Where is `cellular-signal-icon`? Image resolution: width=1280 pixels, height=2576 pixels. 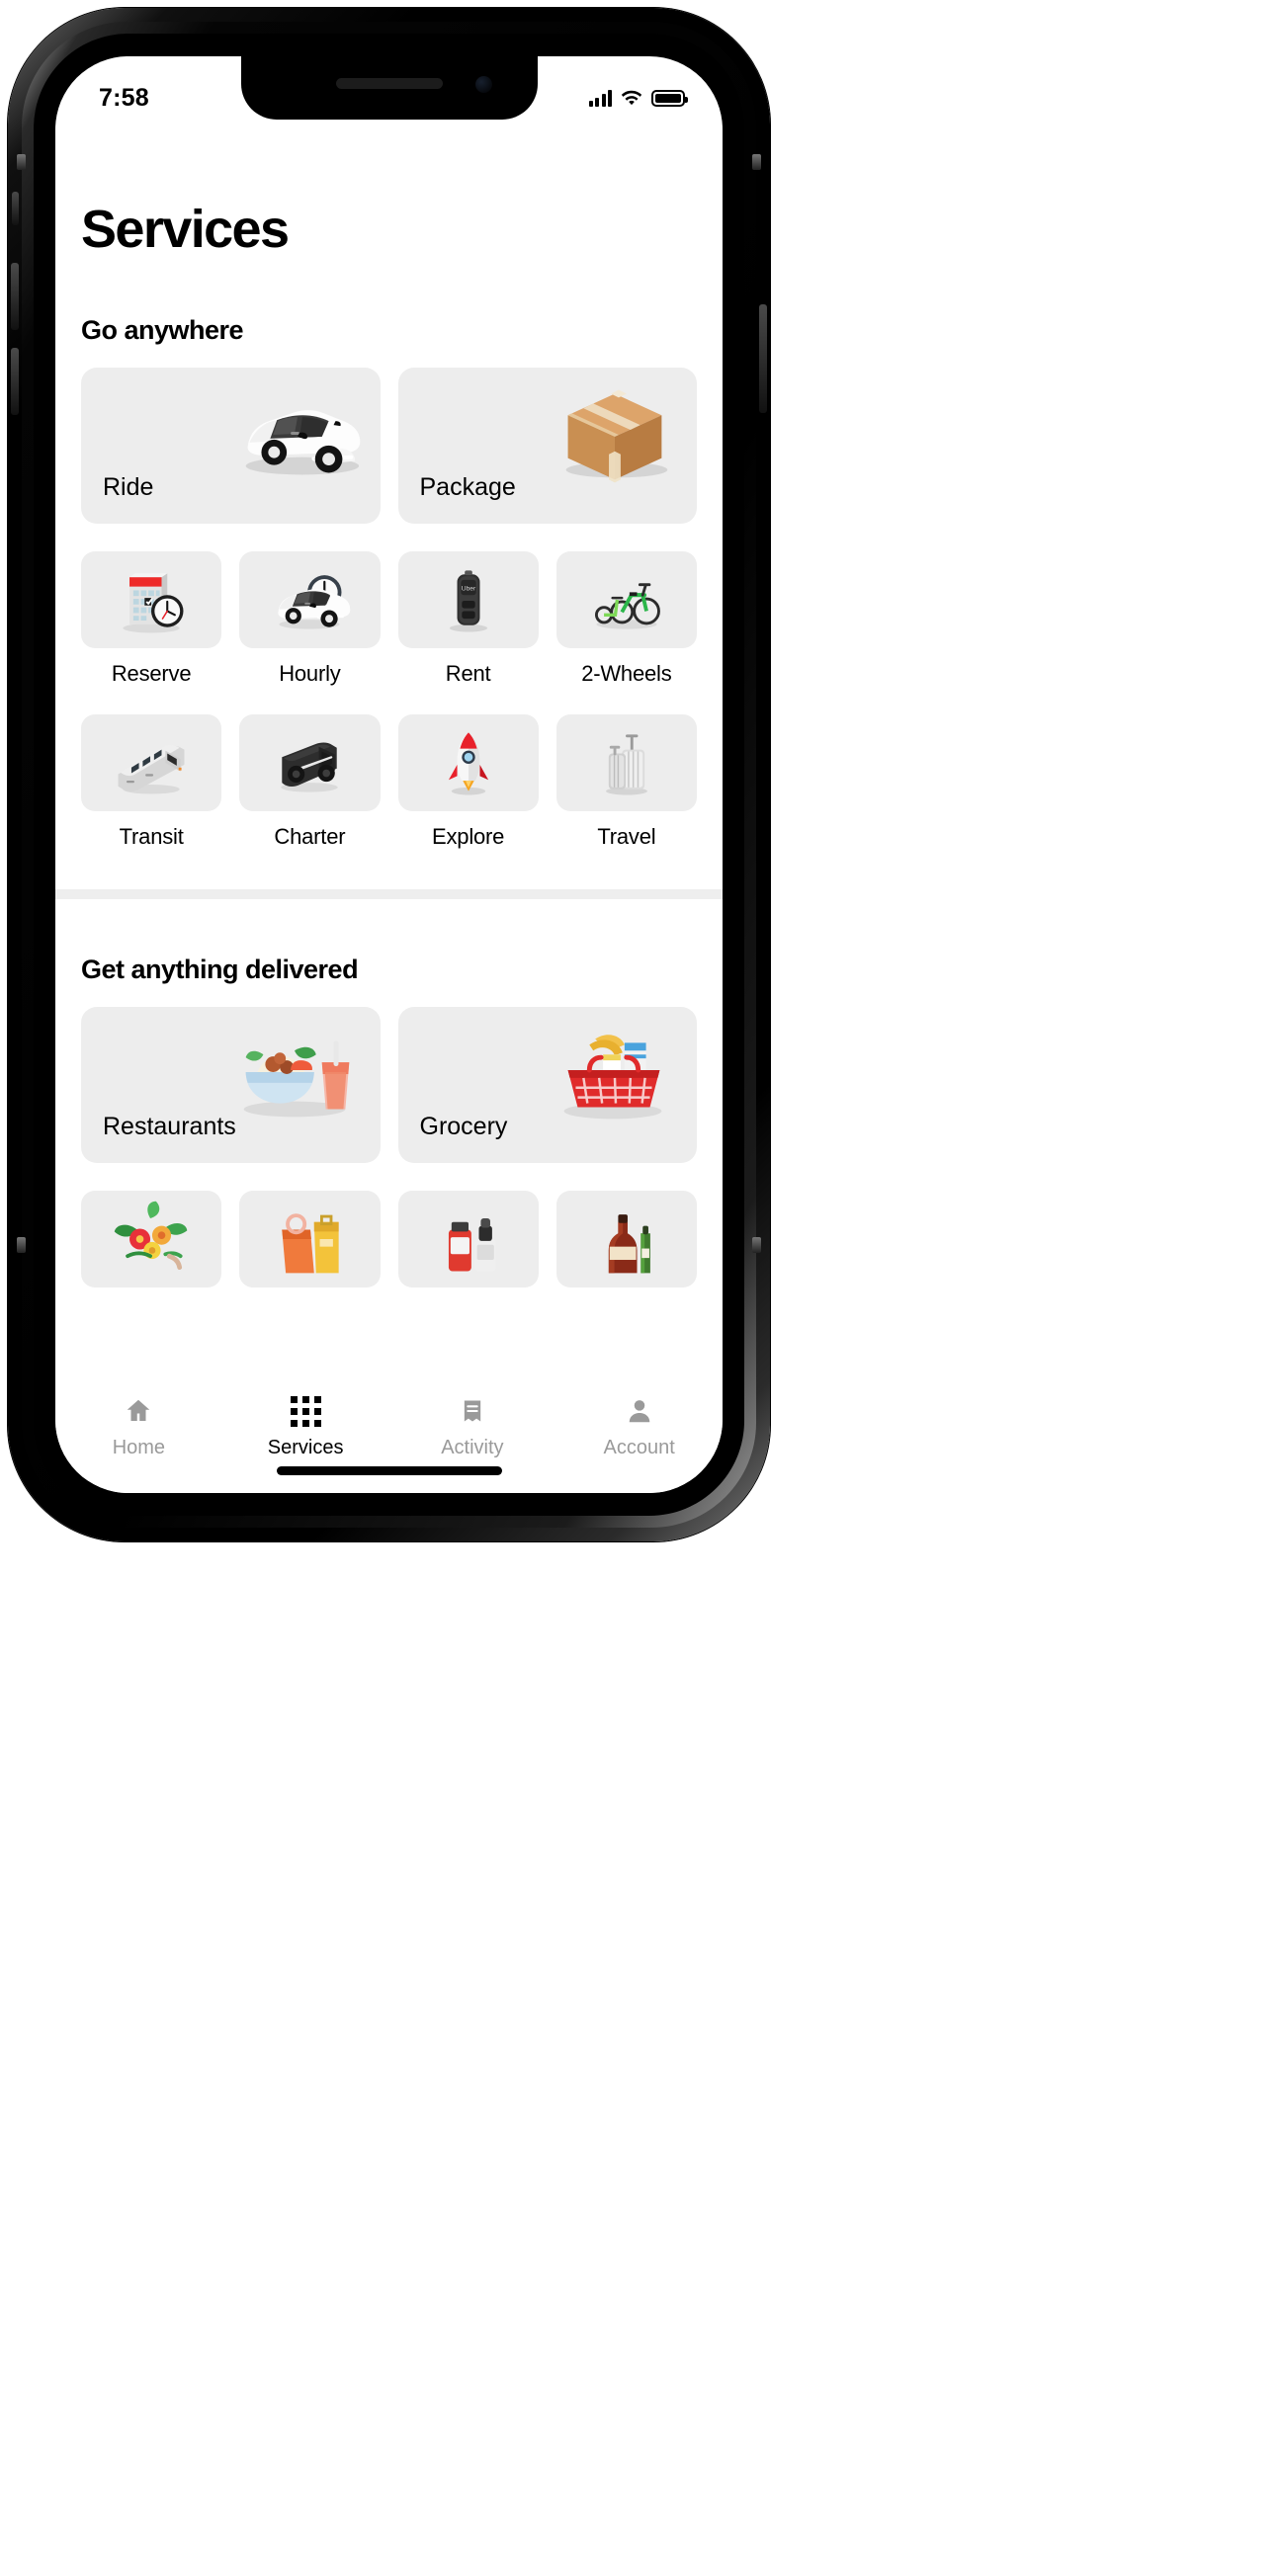
cellular-signal-icon is located at coordinates (600, 98).